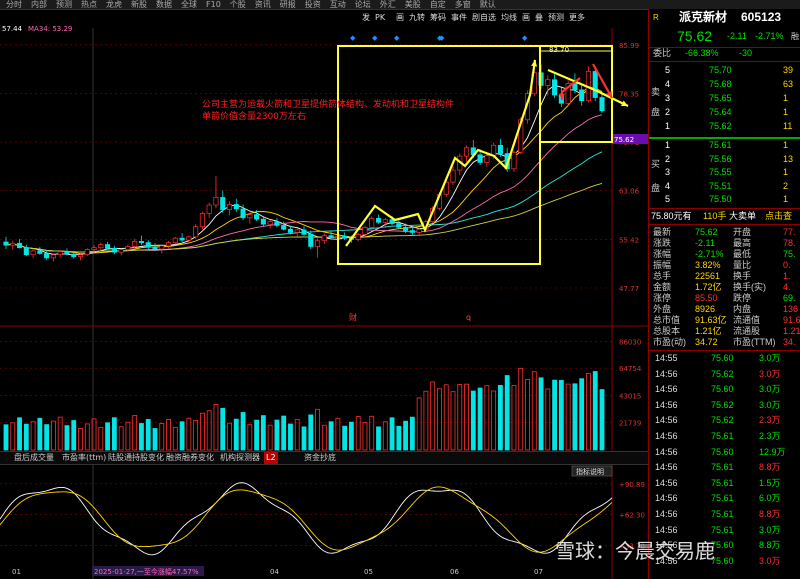  Describe the element at coordinates (725, 374) in the screenshot. I see `tick-row: 14:56 75.62 3.0万` at that location.